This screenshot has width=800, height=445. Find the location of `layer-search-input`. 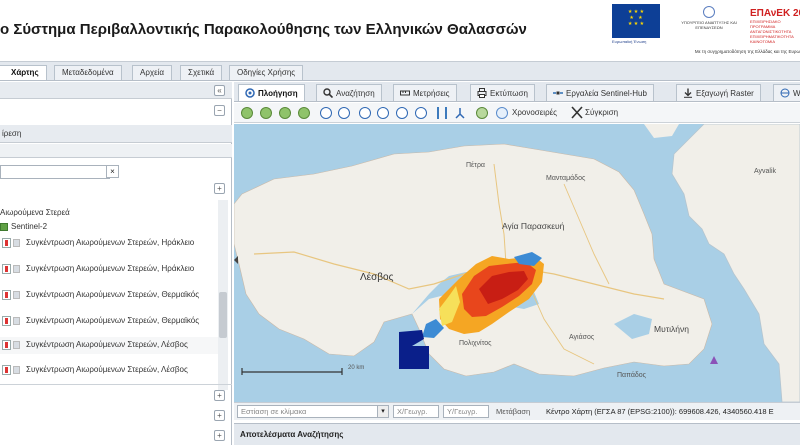

layer-search-input is located at coordinates (55, 172).